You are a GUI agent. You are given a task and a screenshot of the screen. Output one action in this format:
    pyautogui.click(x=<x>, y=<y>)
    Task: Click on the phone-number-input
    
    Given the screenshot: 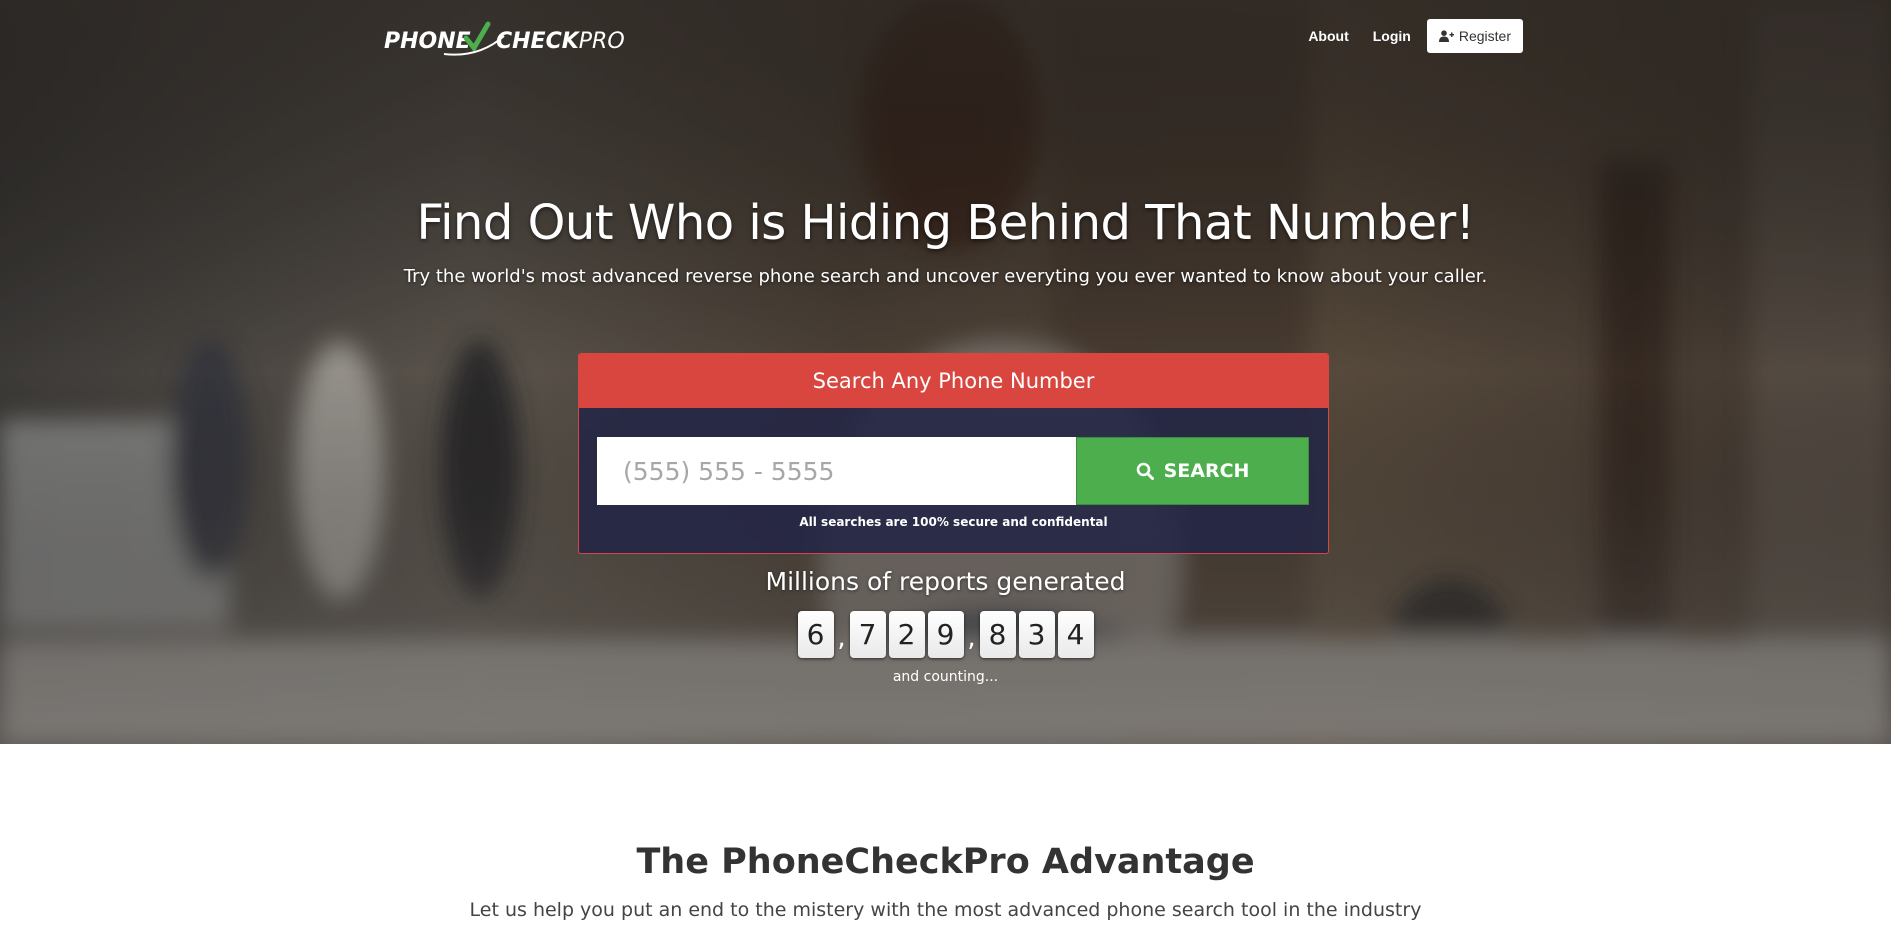 What is the action you would take?
    pyautogui.click(x=836, y=471)
    